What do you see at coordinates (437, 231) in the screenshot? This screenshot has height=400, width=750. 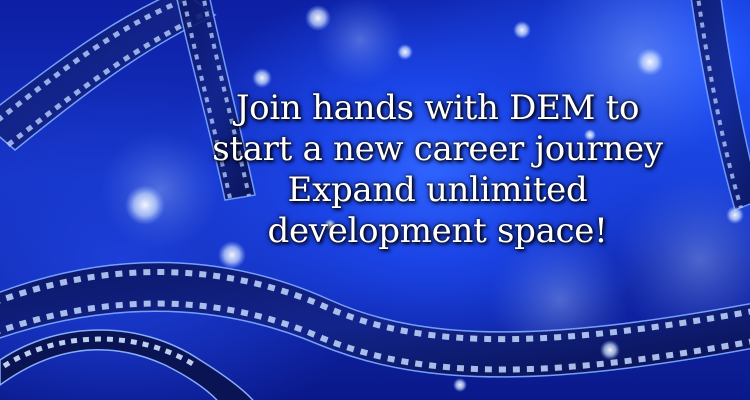 I see `headline-line-4: development space!` at bounding box center [437, 231].